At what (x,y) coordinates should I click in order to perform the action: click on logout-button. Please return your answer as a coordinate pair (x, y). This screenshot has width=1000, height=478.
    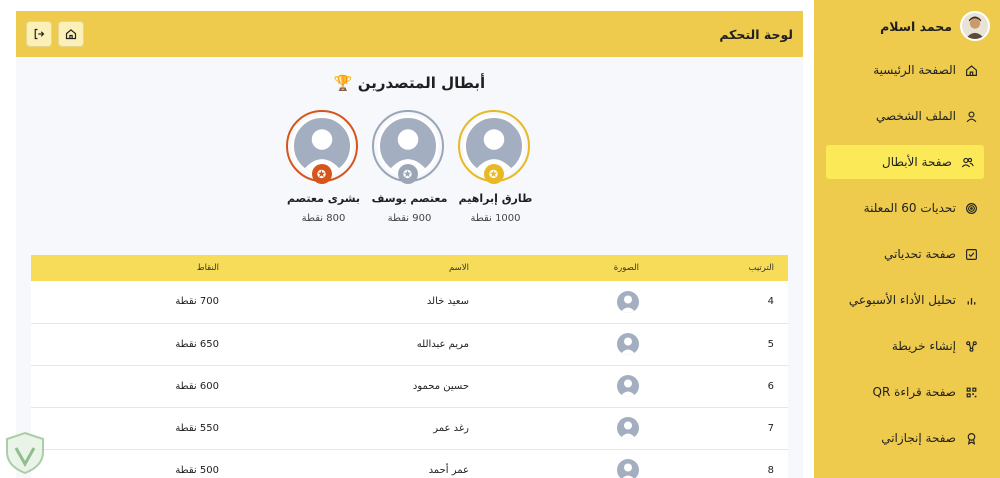
    Looking at the image, I should click on (39, 34).